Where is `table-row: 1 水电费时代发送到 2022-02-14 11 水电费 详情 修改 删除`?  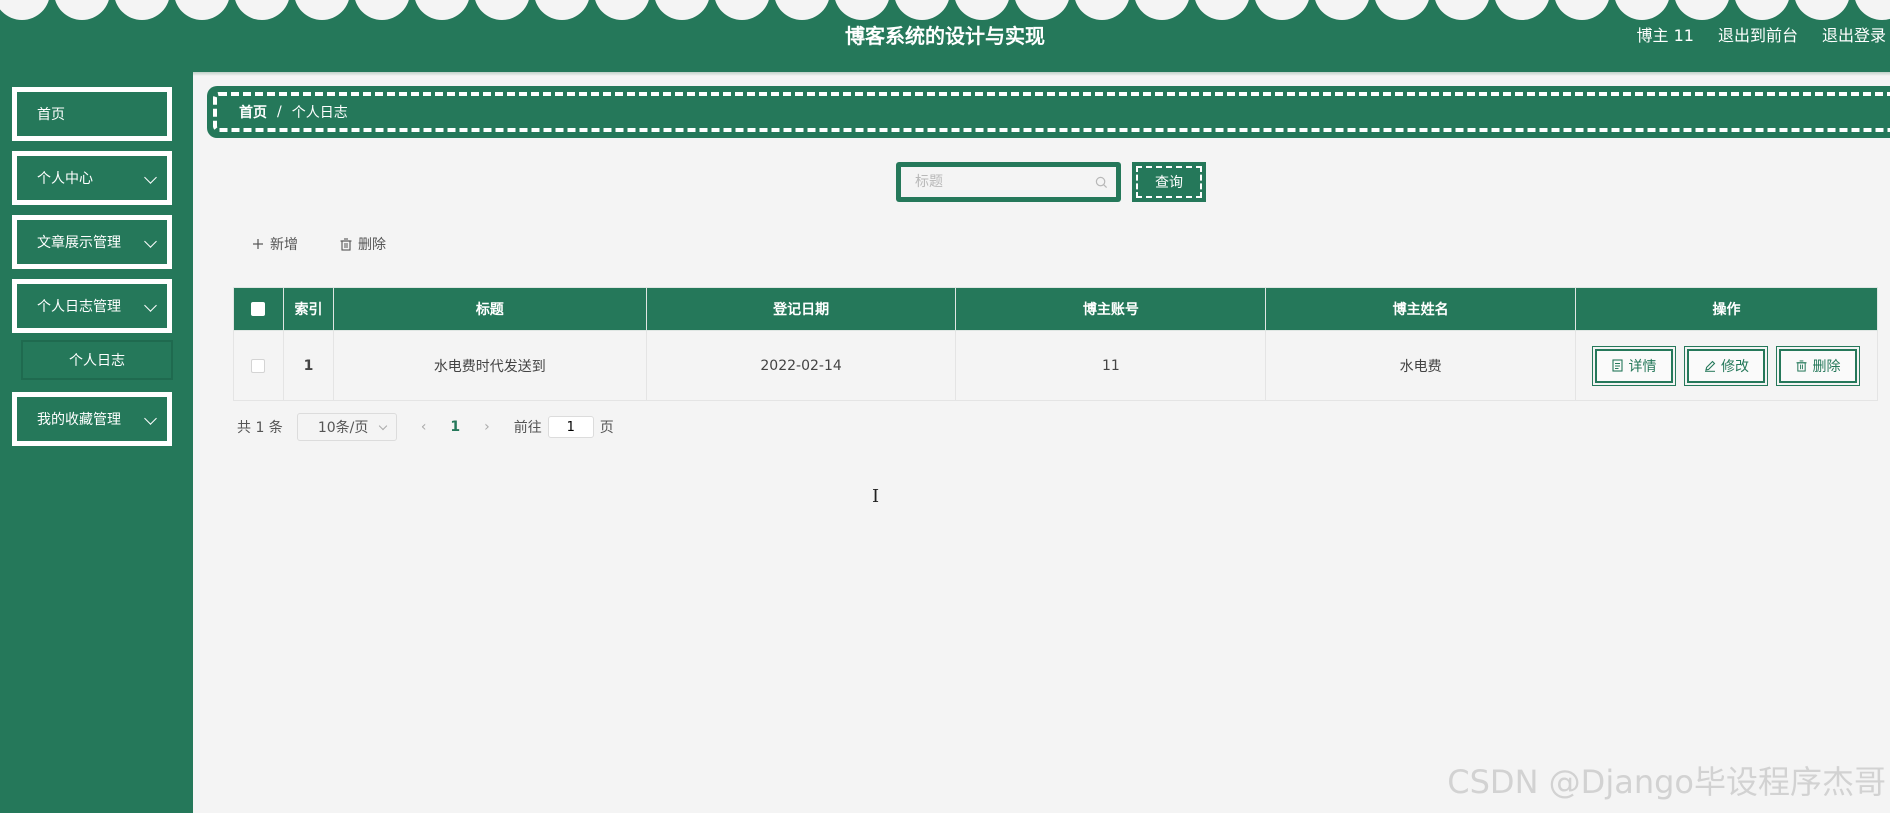 table-row: 1 水电费时代发送到 2022-02-14 11 水电费 详情 修改 删除 is located at coordinates (1056, 365).